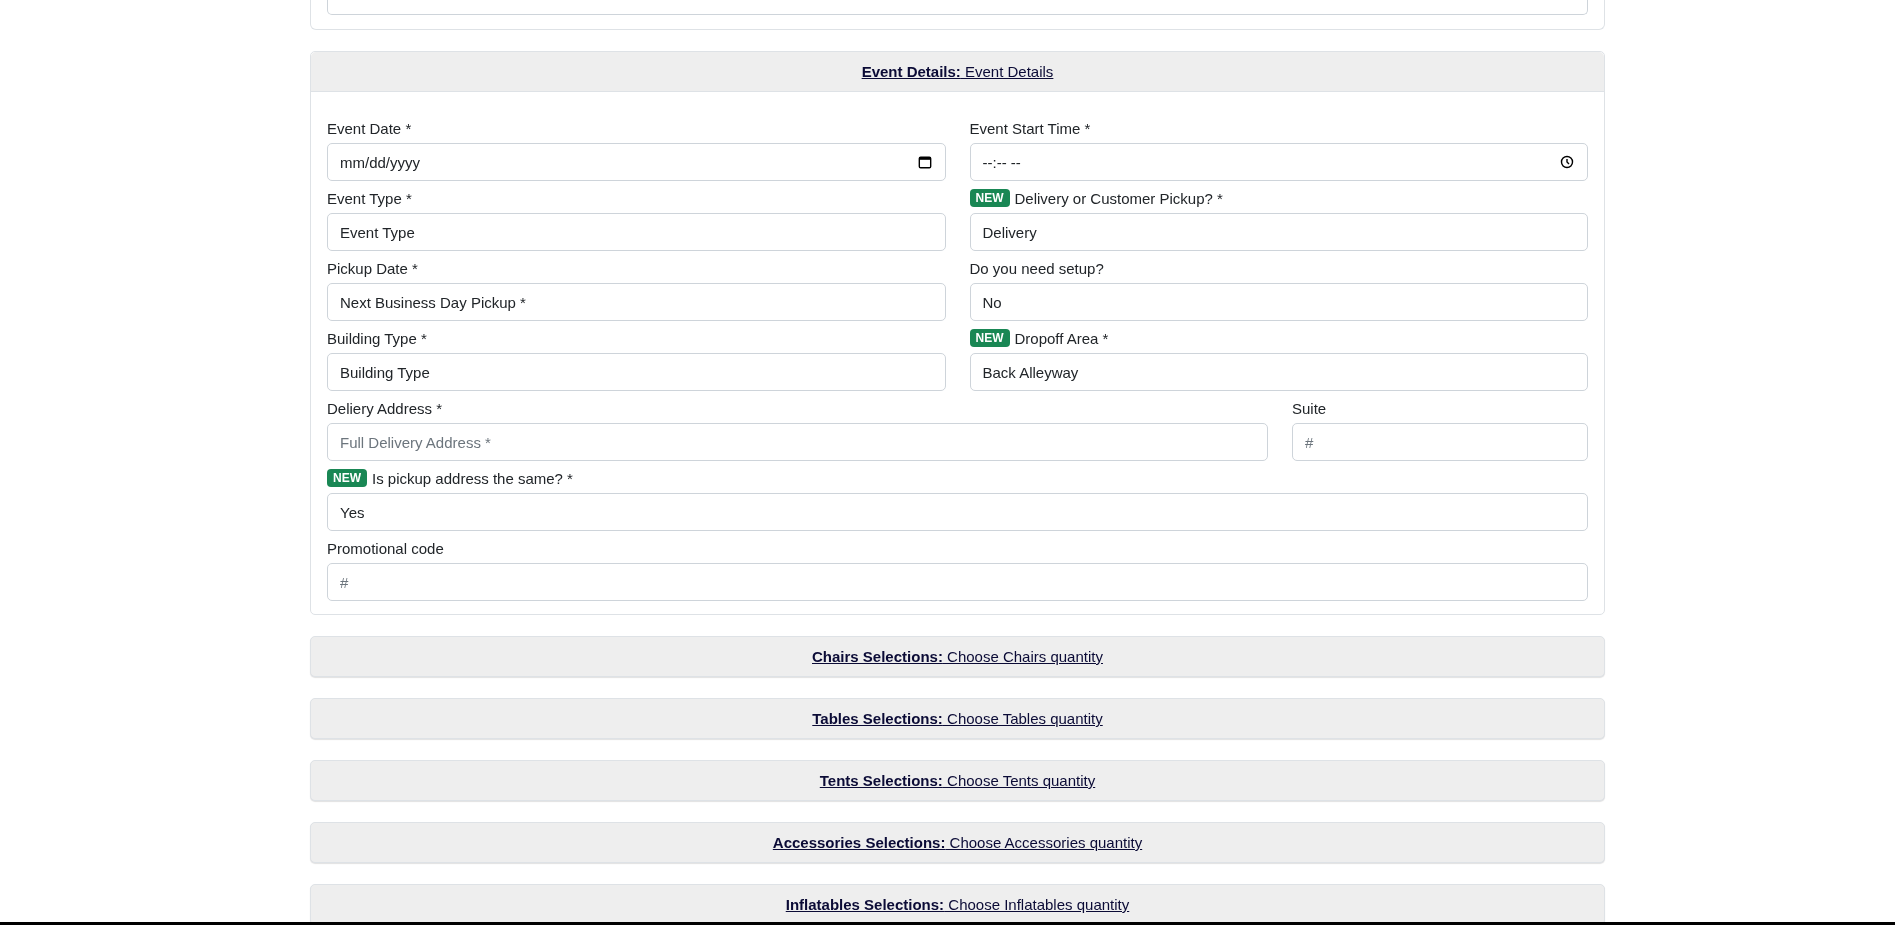 This screenshot has height=925, width=1895. I want to click on section-header-link: Event Details, so click(957, 71).